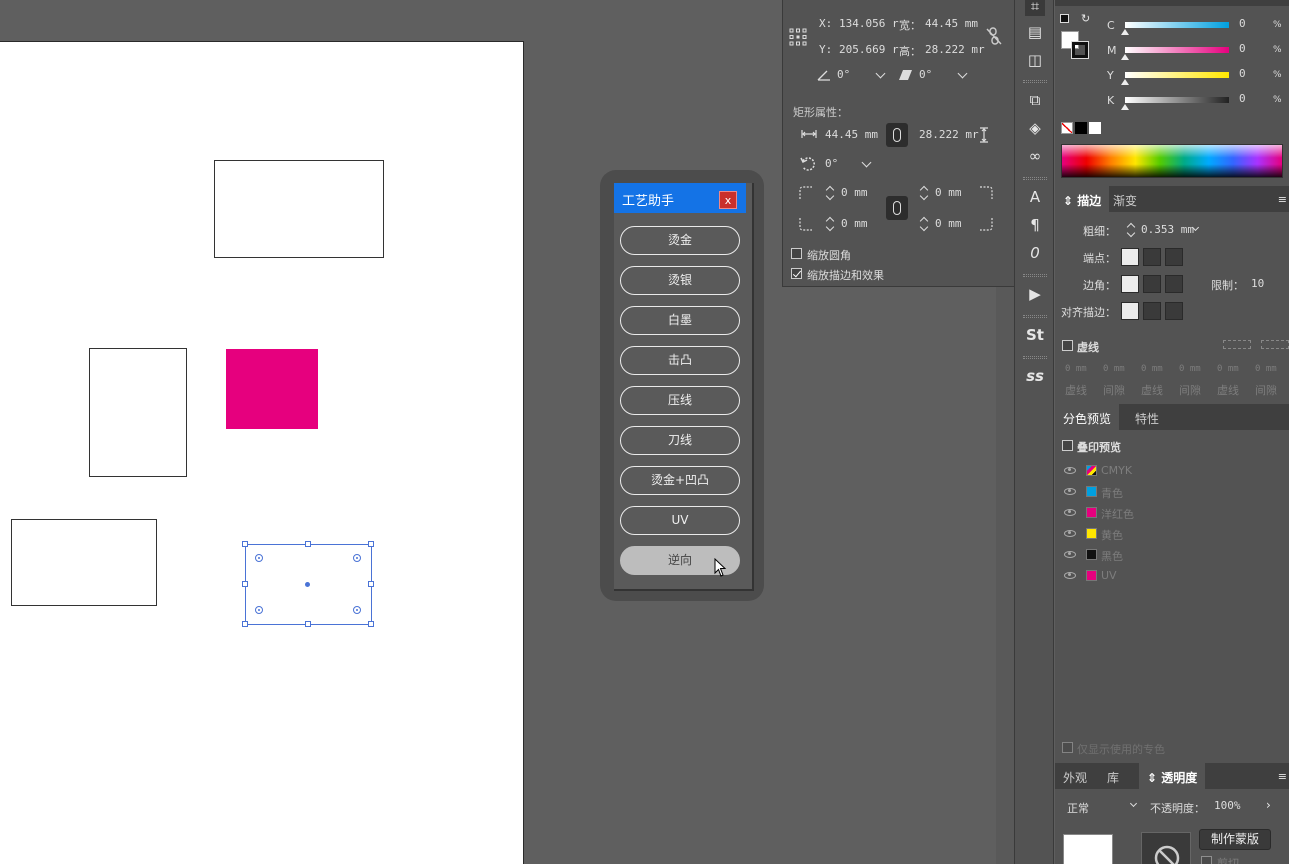 The height and width of the screenshot is (864, 1289). I want to click on handle-mr, so click(371, 584).